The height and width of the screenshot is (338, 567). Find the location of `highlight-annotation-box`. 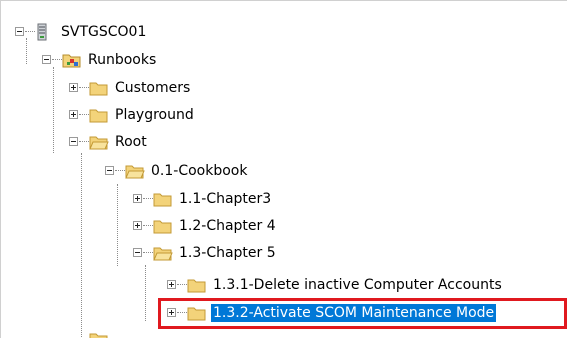

highlight-annotation-box is located at coordinates (362, 313).